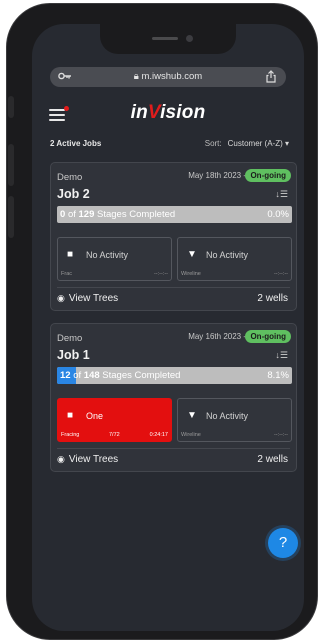  Describe the element at coordinates (73, 355) in the screenshot. I see `job-title: Job 1` at that location.